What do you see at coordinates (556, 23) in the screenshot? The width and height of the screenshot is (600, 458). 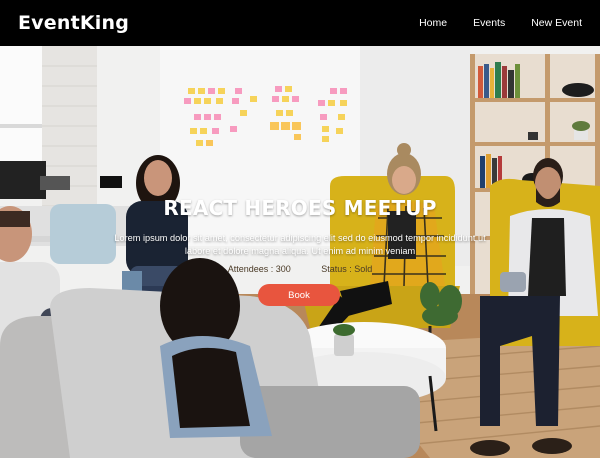 I see `nav-link-new-event: New Event` at bounding box center [556, 23].